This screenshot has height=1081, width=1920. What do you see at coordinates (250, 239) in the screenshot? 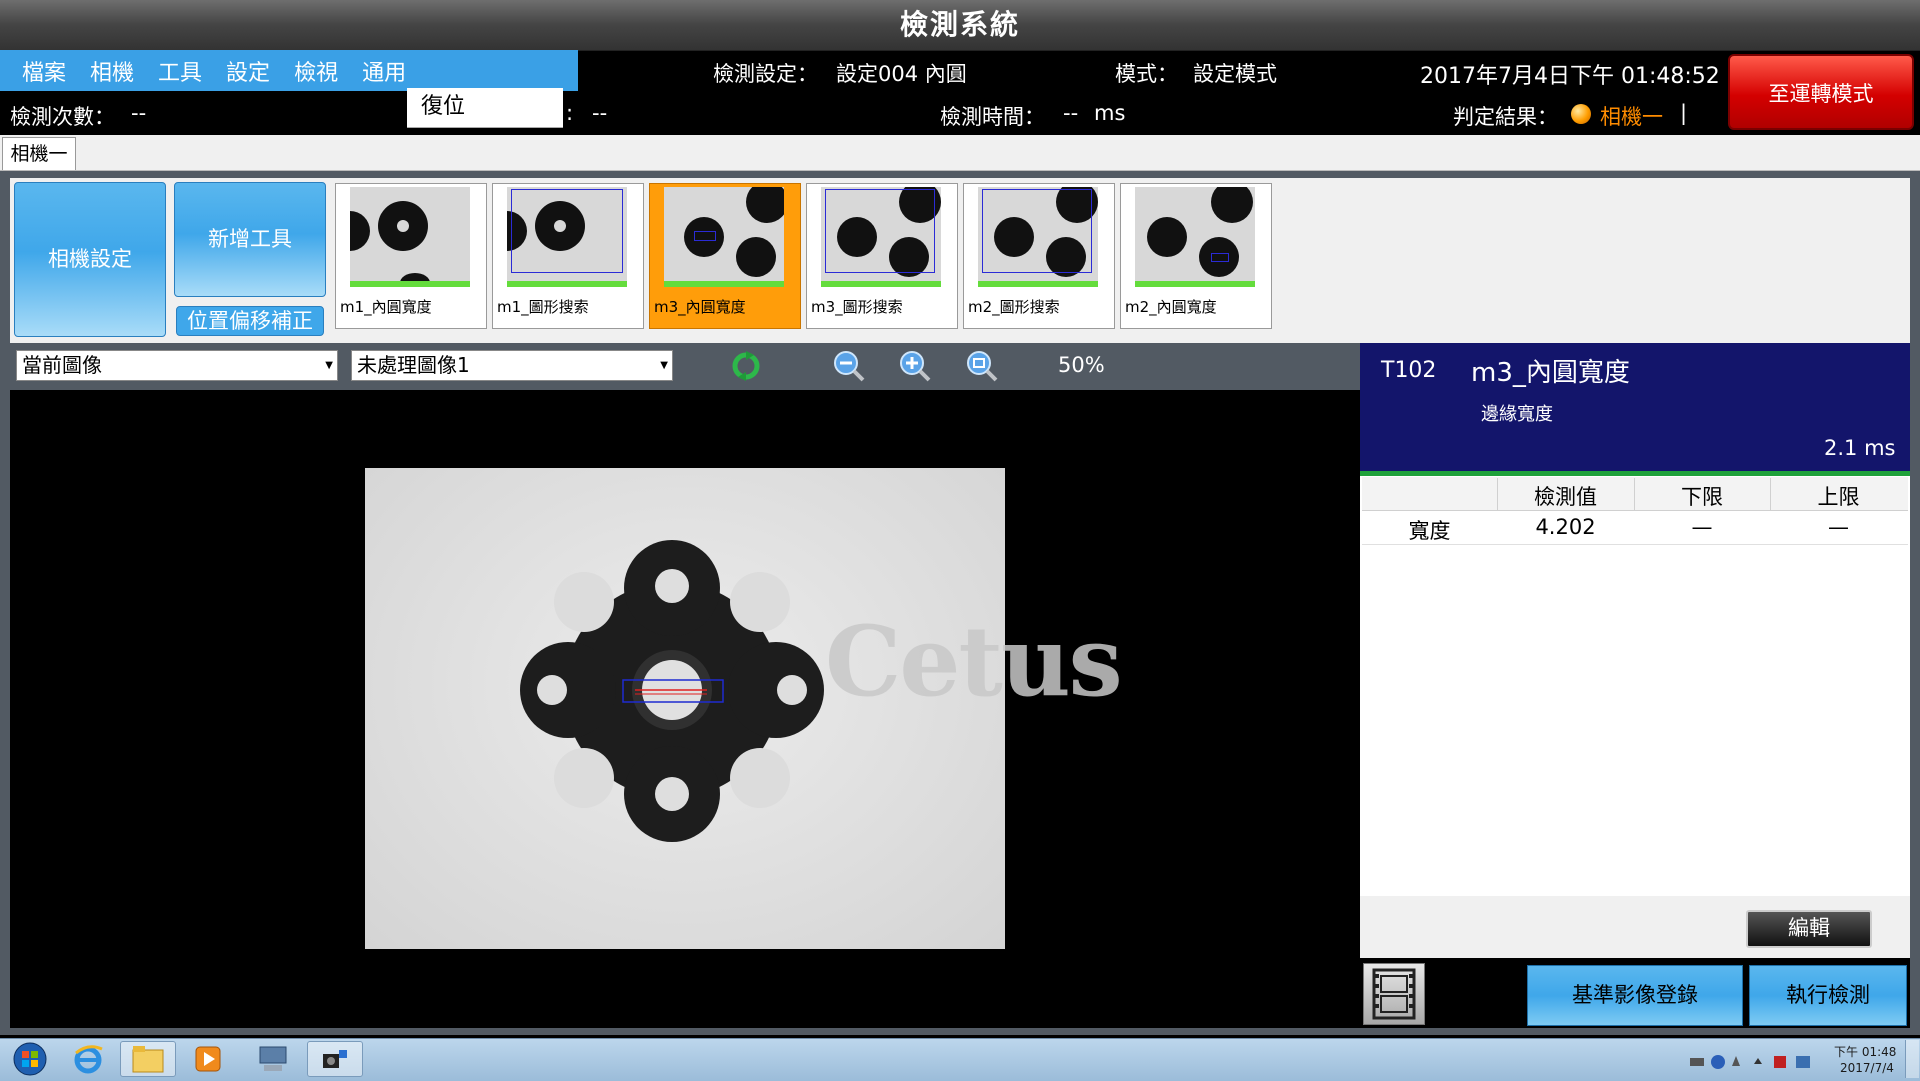
I see `add-tool-button: 新增工具` at bounding box center [250, 239].